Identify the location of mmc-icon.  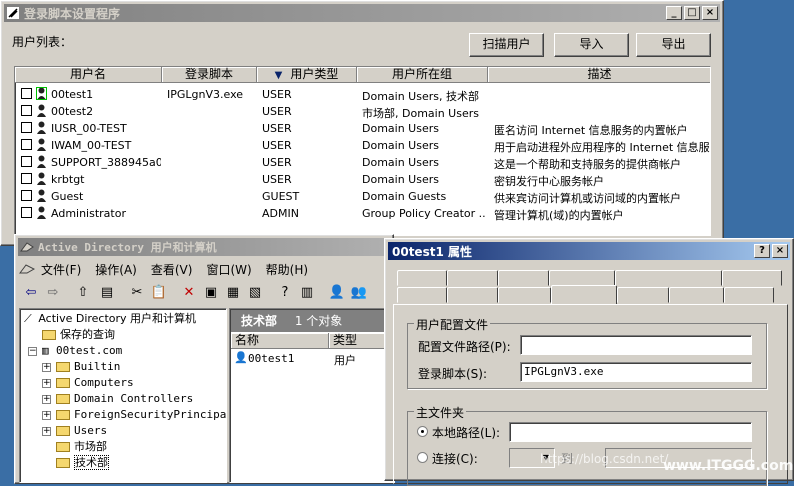
(27, 269).